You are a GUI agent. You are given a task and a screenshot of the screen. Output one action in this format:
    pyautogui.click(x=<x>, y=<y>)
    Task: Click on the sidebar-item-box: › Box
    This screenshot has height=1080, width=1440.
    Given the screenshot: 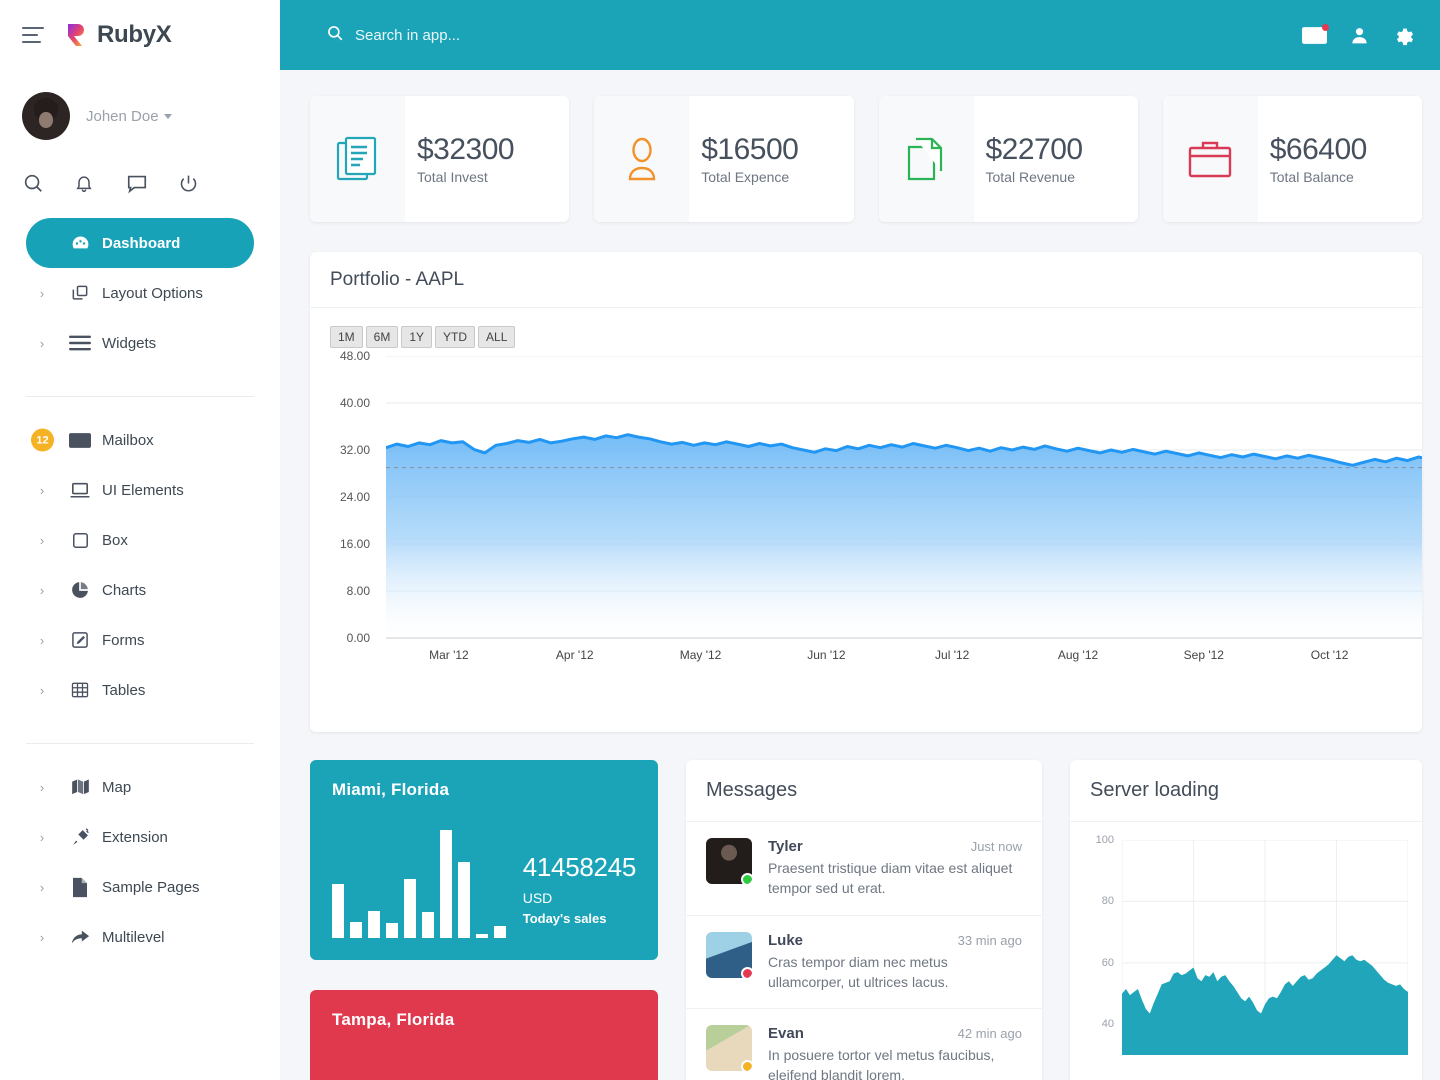 What is the action you would take?
    pyautogui.click(x=140, y=540)
    